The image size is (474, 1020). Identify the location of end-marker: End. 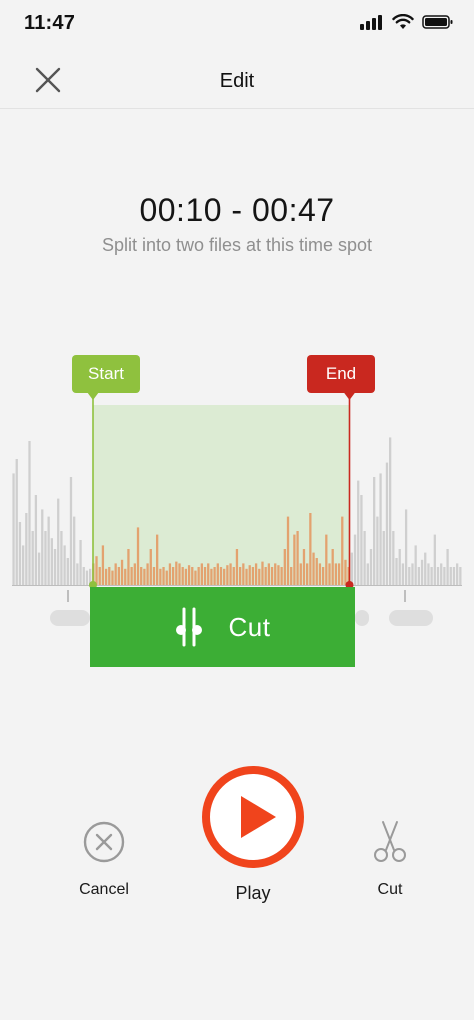
(341, 374).